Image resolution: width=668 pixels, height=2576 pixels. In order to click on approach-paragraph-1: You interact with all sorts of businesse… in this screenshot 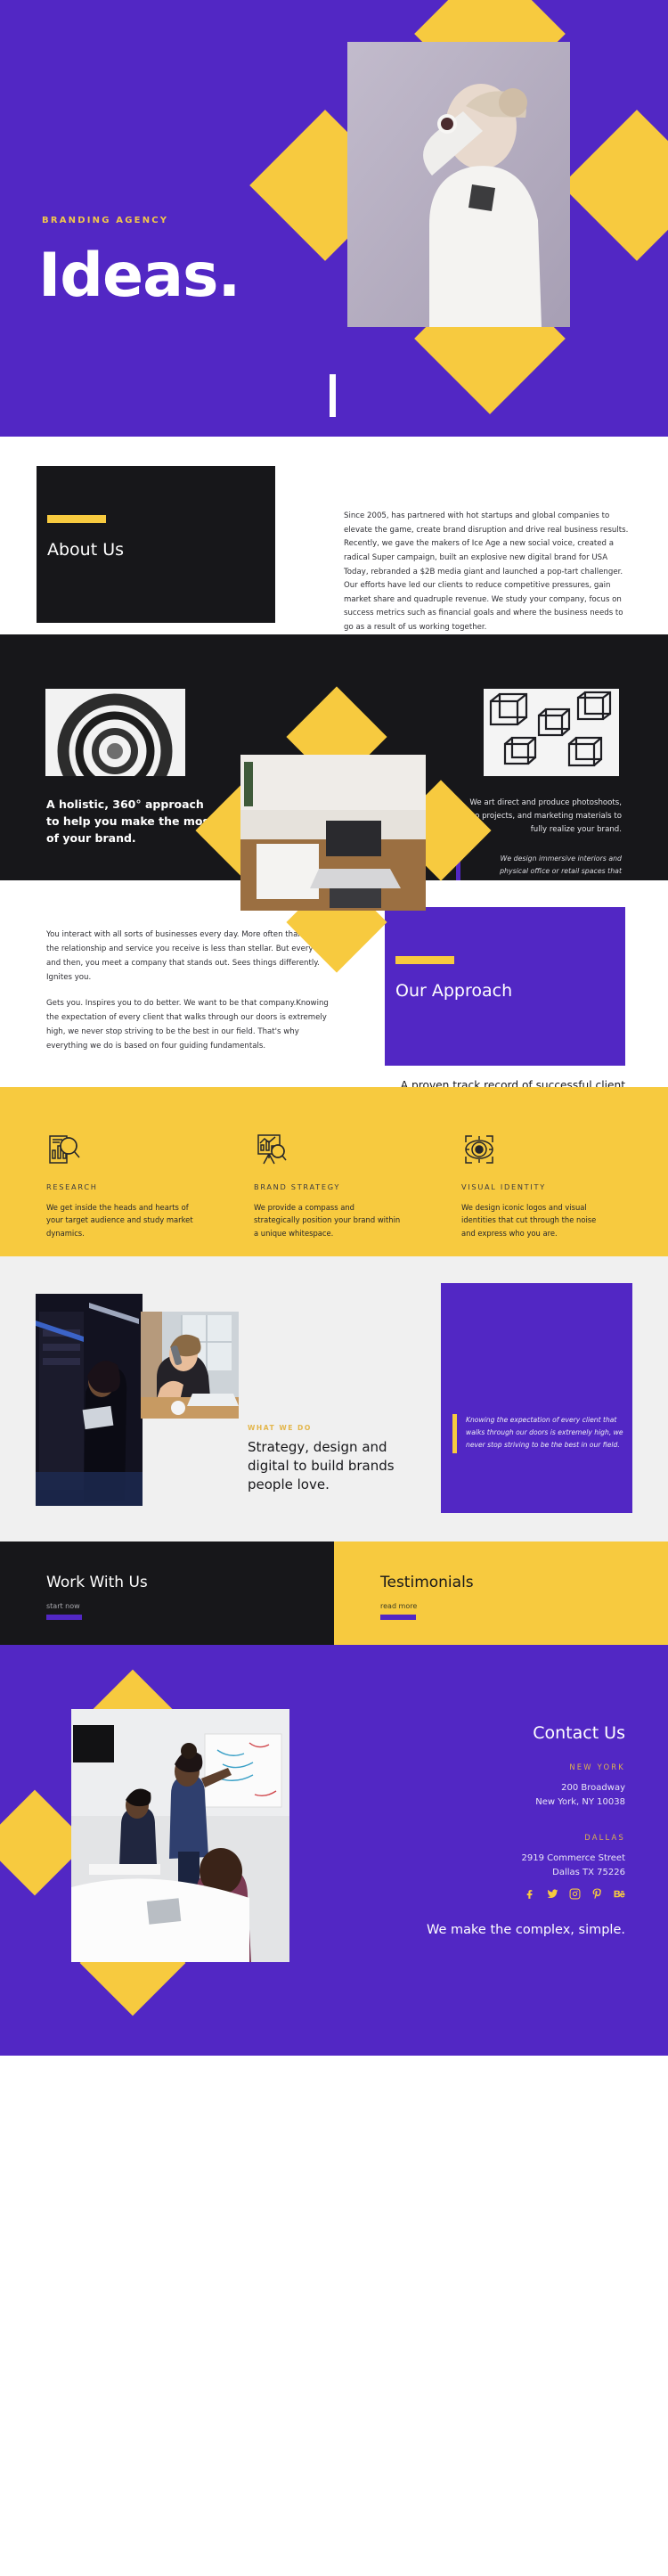, I will do `click(189, 956)`.